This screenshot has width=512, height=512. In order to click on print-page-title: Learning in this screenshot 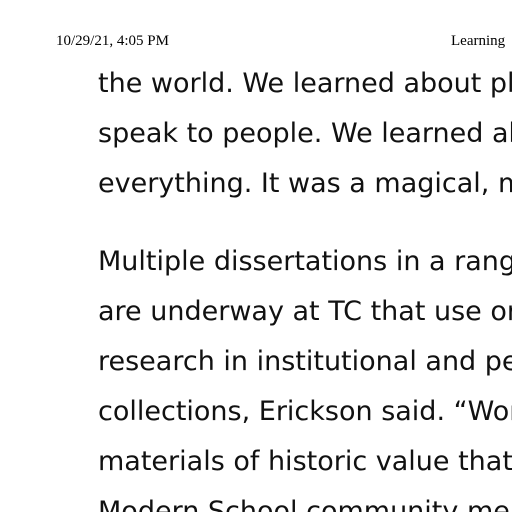, I will do `click(478, 41)`.